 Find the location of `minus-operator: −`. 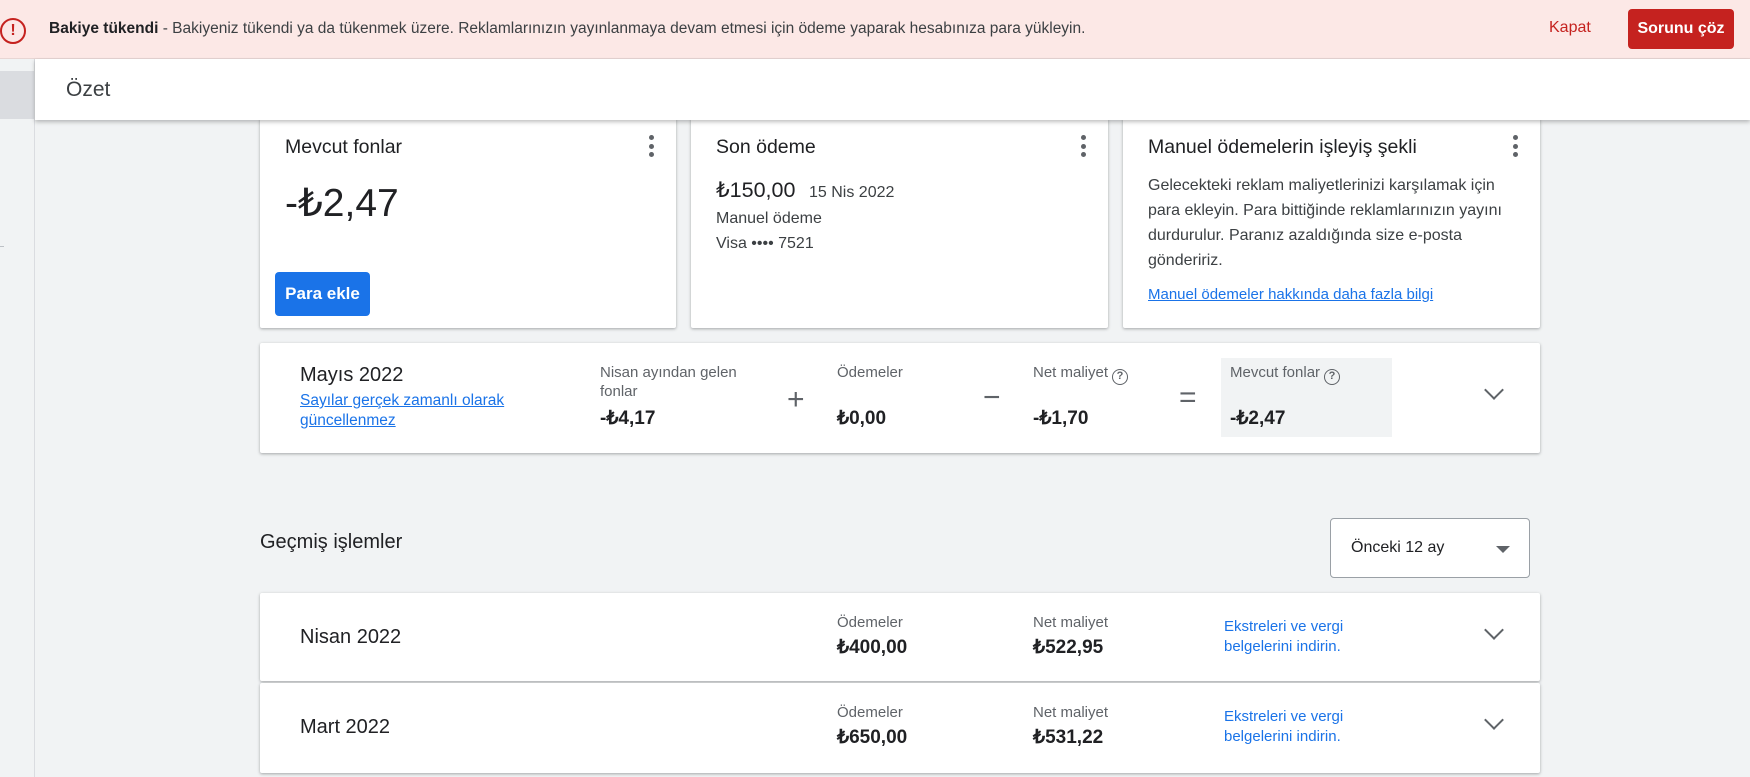

minus-operator: − is located at coordinates (992, 397).